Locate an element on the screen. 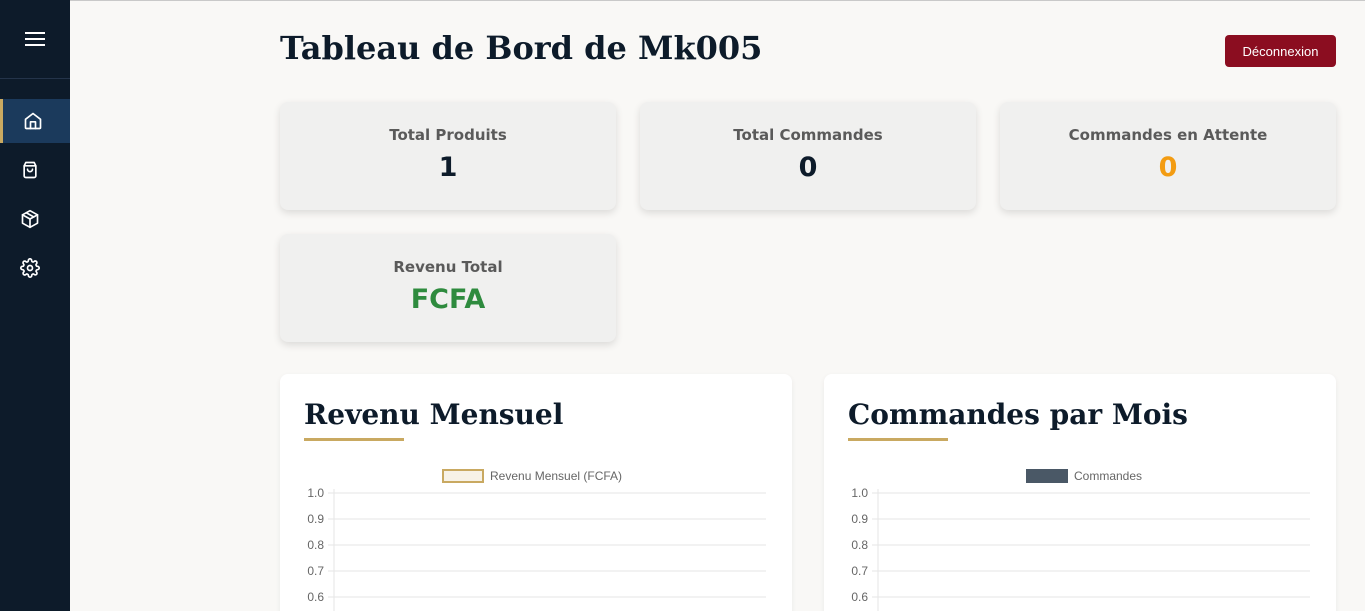  sidebar is located at coordinates (35, 305).